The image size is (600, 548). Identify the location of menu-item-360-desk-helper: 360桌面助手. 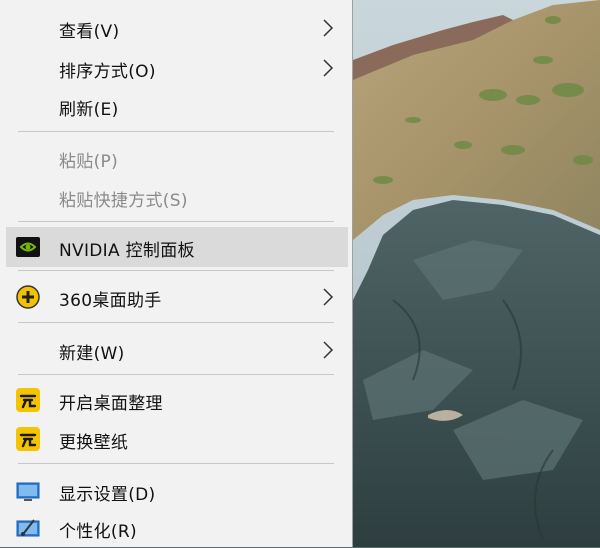
(176, 297).